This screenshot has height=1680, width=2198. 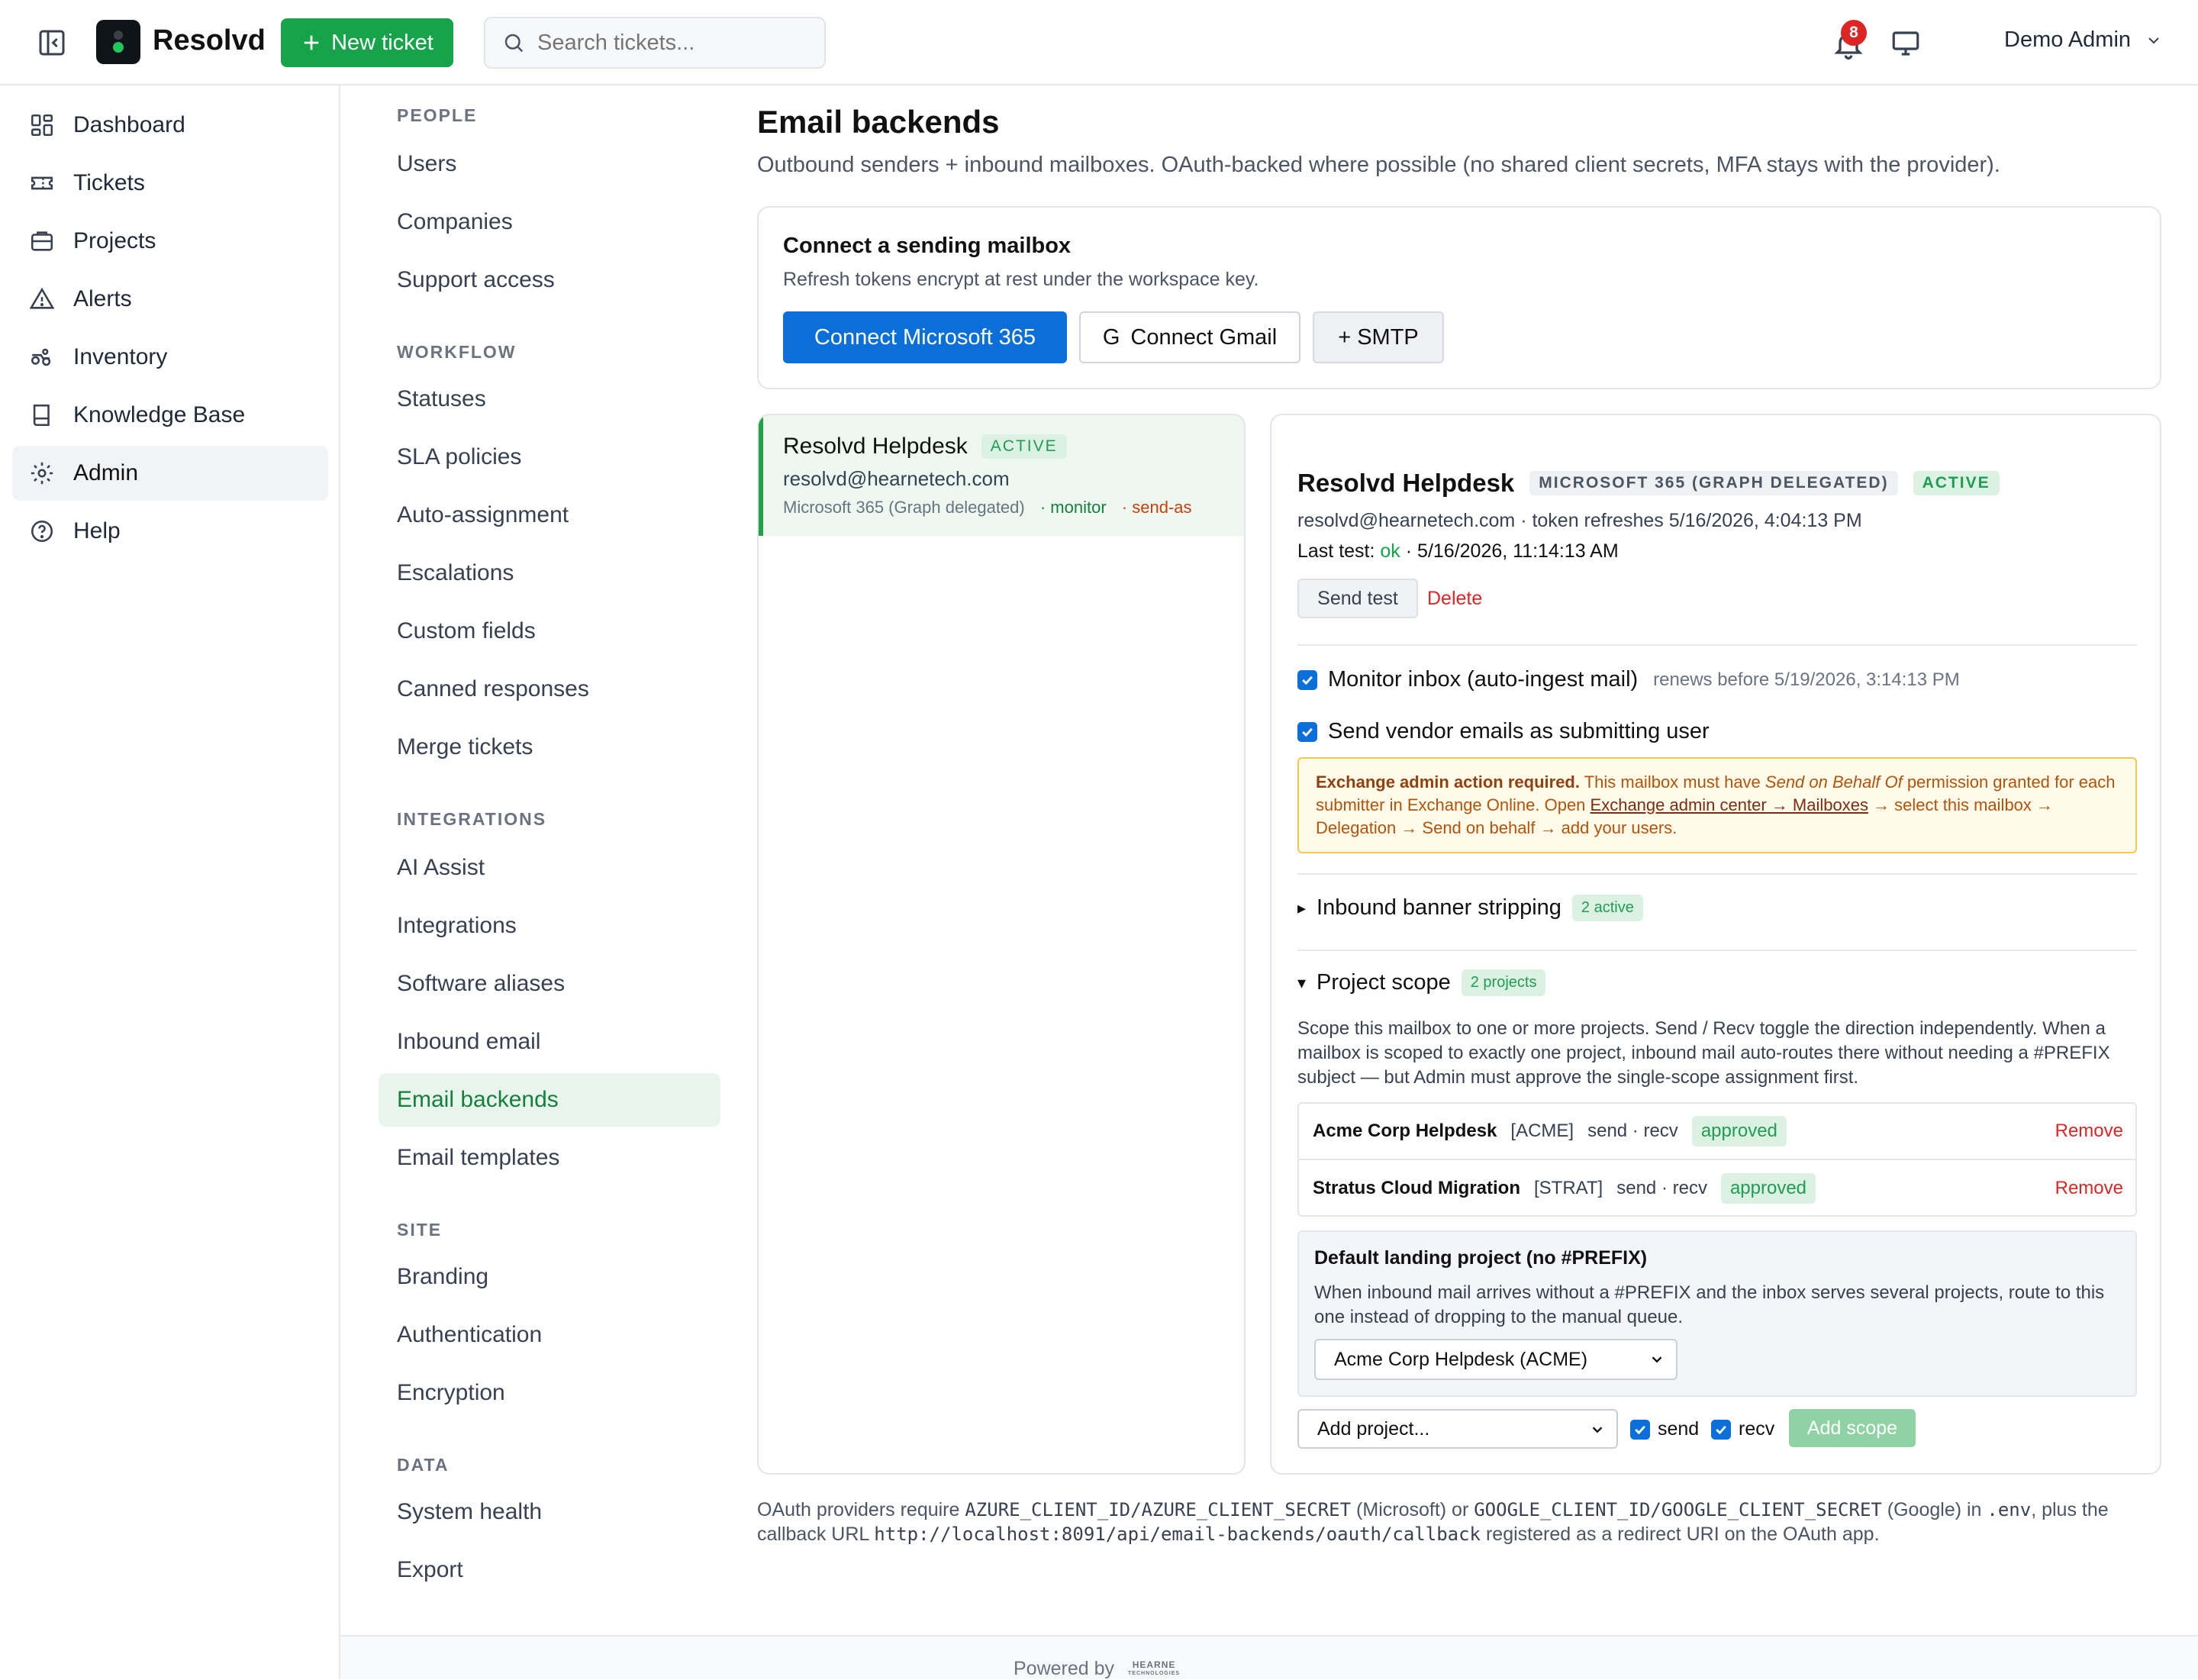 I want to click on hearne-logo: HEARNE TECHNOLOGIES, so click(x=1154, y=1669).